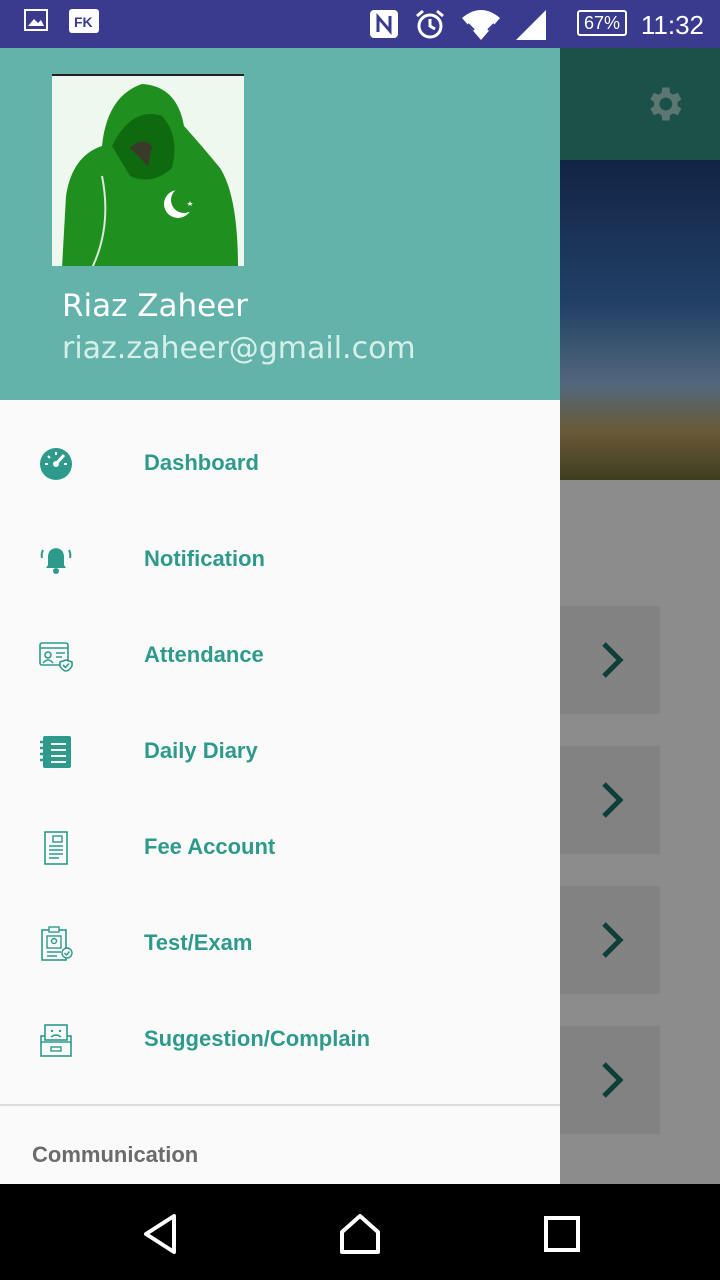 The height and width of the screenshot is (1280, 720). What do you see at coordinates (360, 24) in the screenshot?
I see `status-bar: FK 67% 11:32` at bounding box center [360, 24].